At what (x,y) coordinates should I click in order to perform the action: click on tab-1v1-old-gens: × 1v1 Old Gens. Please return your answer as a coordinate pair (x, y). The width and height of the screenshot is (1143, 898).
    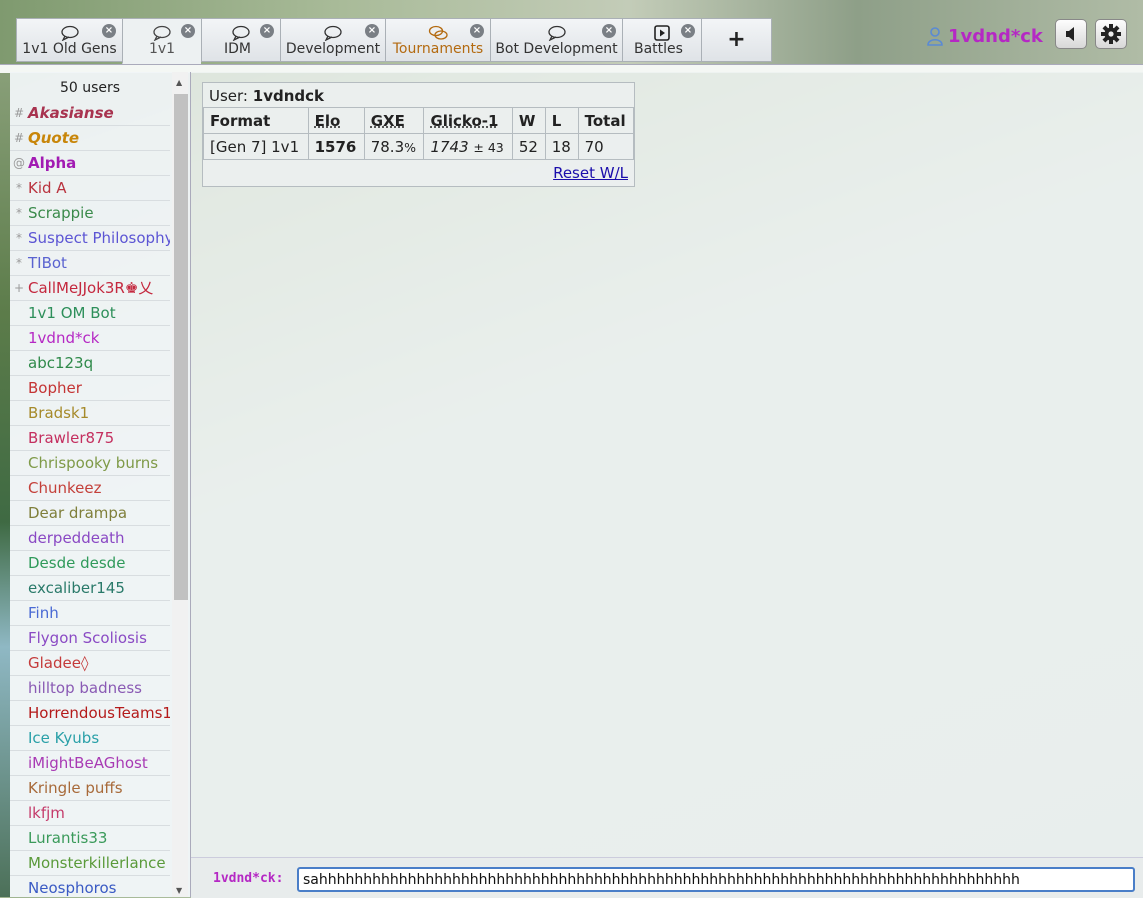
    Looking at the image, I should click on (69, 40).